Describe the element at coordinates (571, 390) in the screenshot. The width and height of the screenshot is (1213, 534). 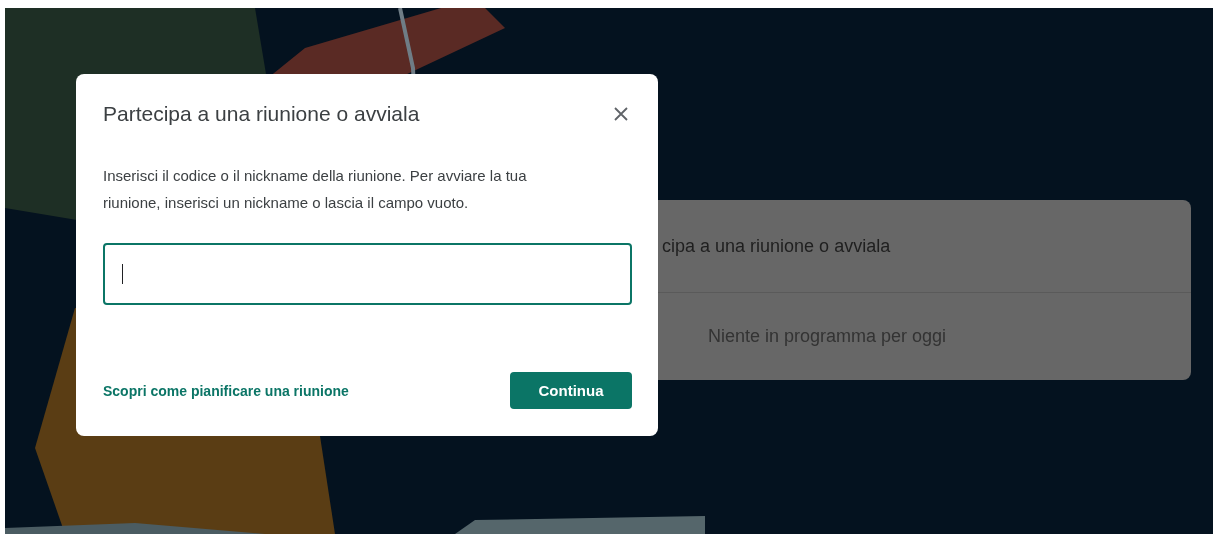
I see `continue-button: Continua` at that location.